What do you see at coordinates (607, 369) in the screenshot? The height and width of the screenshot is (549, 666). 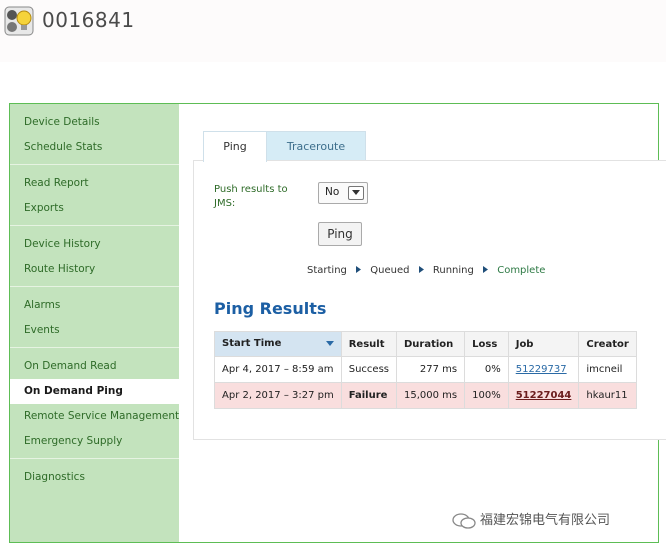 I see `cell-creator: imcneil` at bounding box center [607, 369].